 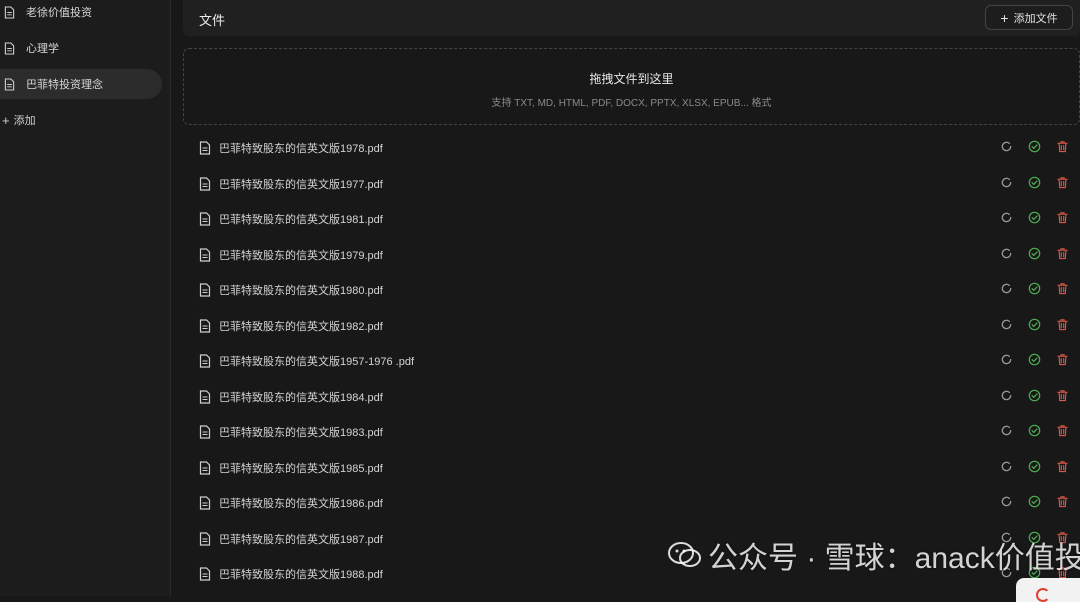 I want to click on file-row: 巴菲特致股东的信英文版1957-1976 .pdf, so click(x=634, y=361).